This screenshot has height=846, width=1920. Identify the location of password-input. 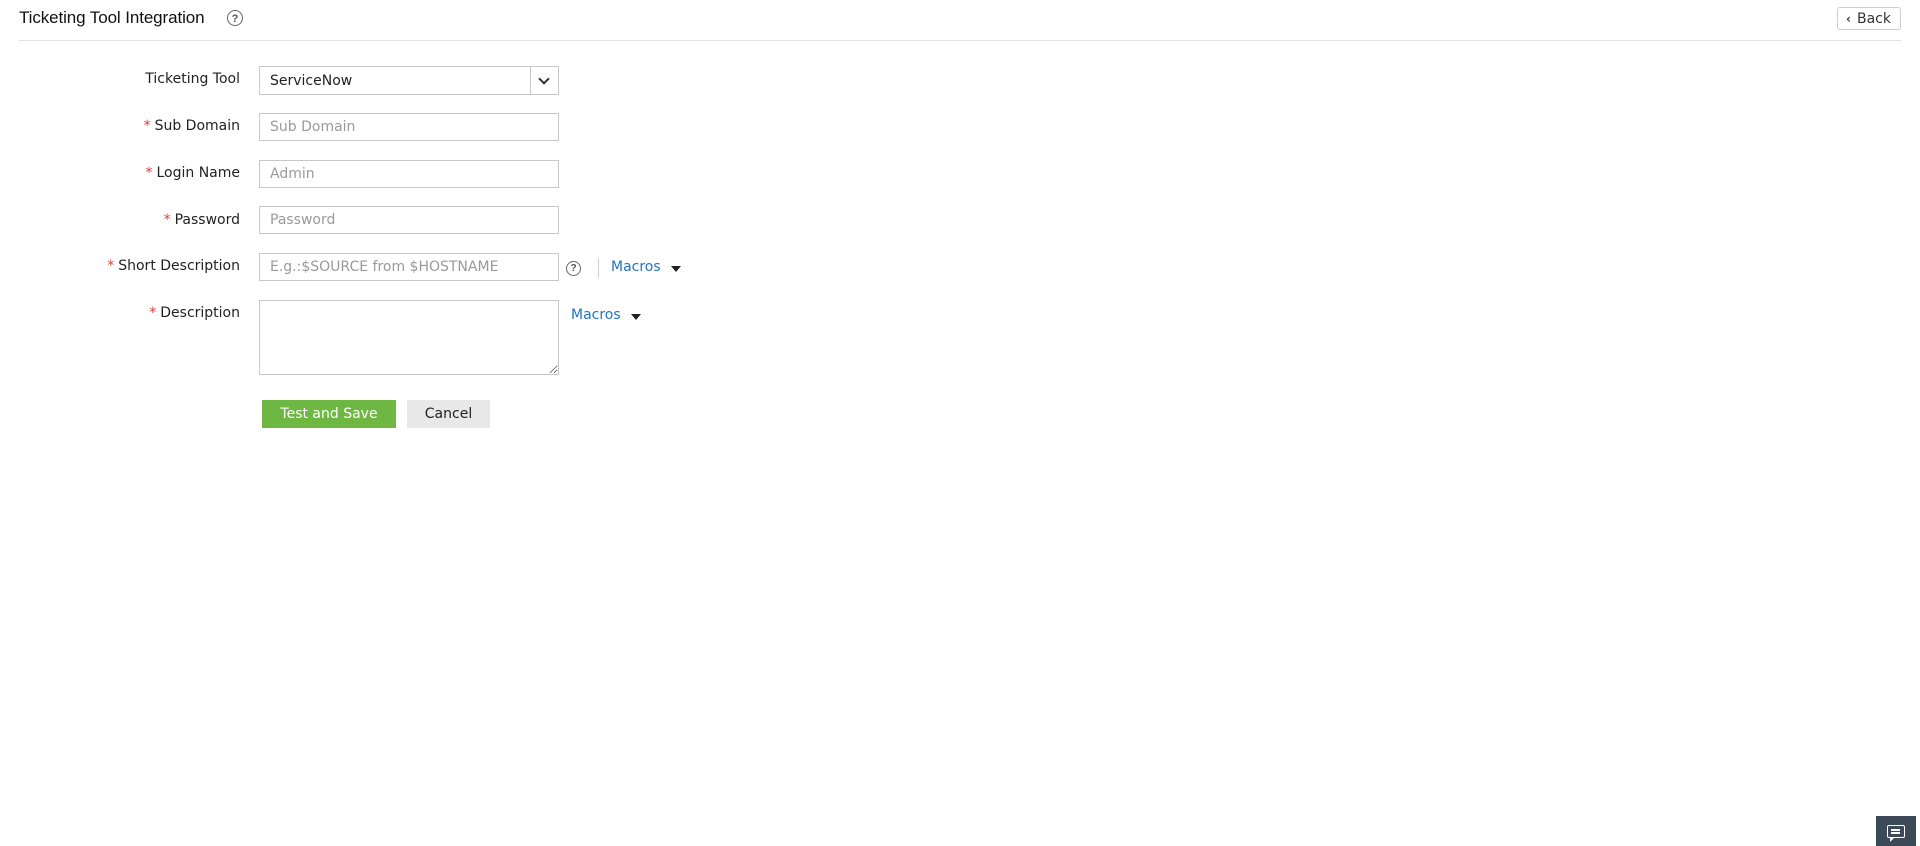
(409, 220).